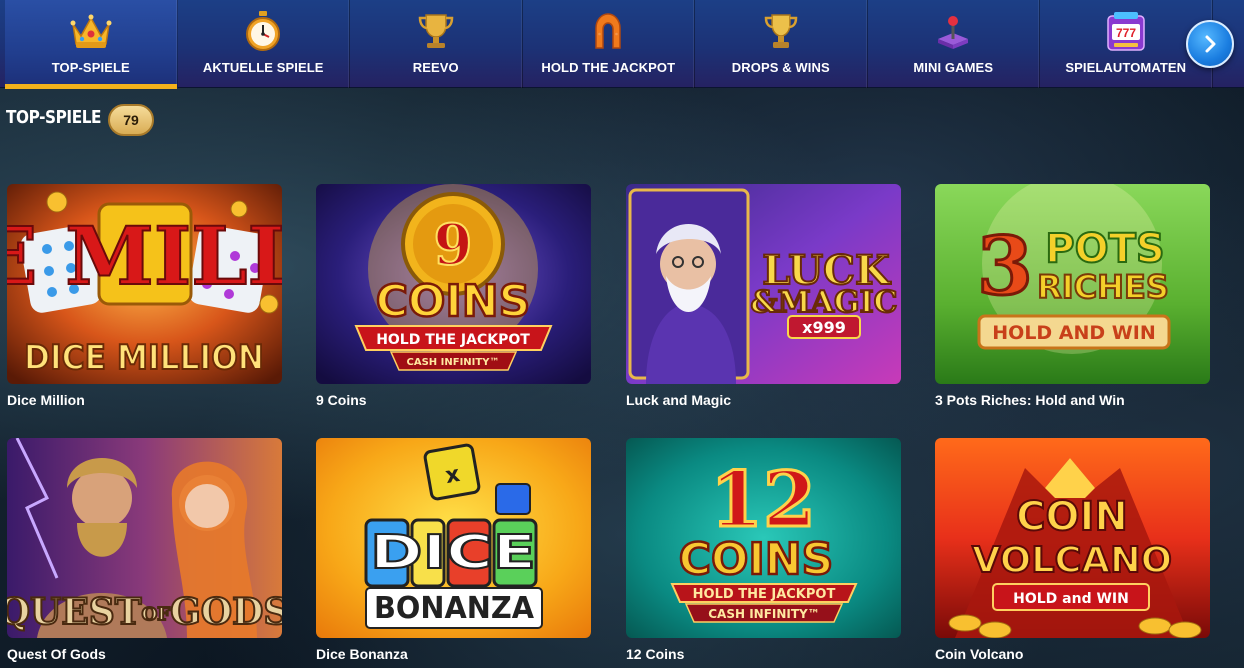 This screenshot has width=1244, height=668. What do you see at coordinates (453, 245) in the screenshot?
I see `art-text: 9` at bounding box center [453, 245].